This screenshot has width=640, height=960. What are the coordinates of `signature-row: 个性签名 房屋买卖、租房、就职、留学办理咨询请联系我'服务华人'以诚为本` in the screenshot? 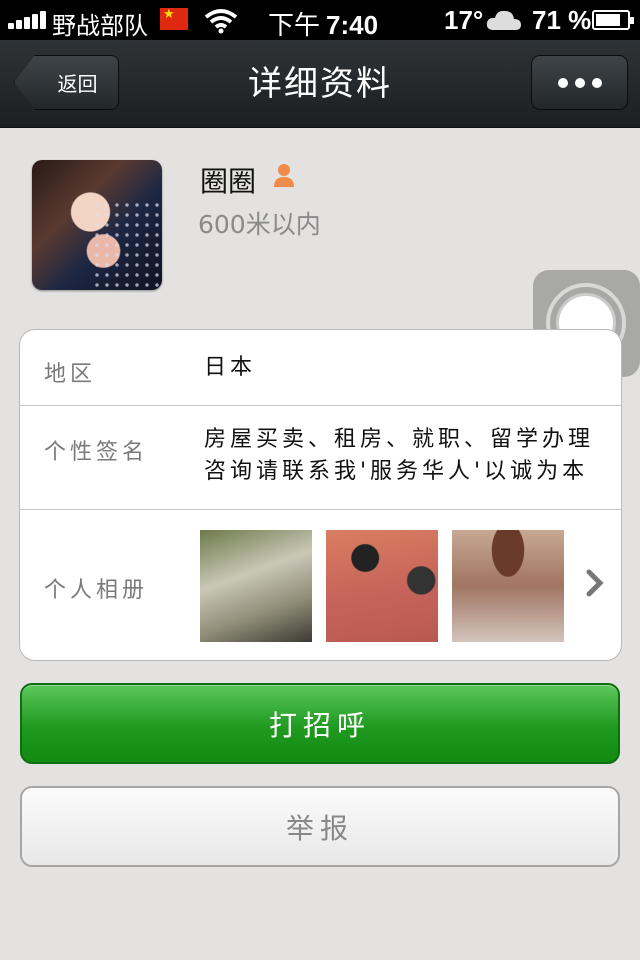 It's located at (320, 458).